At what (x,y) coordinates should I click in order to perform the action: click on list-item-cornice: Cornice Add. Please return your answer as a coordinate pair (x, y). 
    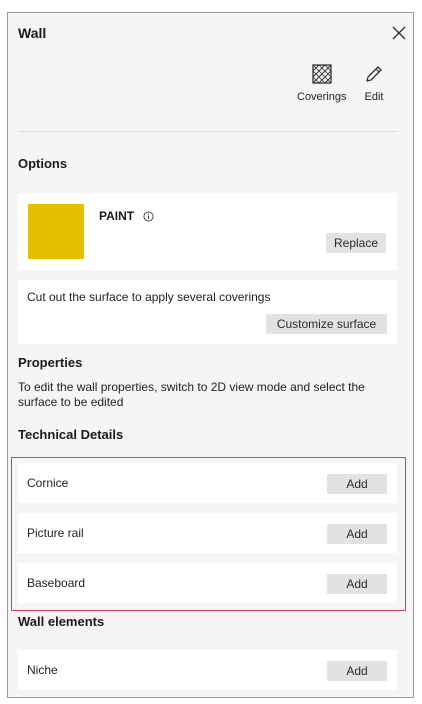
    Looking at the image, I should click on (207, 483).